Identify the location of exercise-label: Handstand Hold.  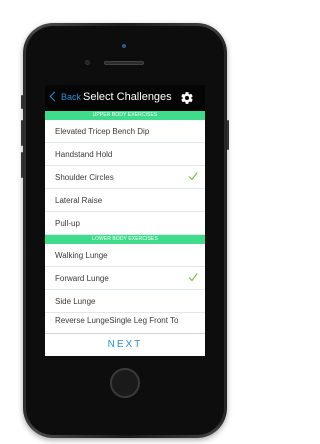
(84, 154).